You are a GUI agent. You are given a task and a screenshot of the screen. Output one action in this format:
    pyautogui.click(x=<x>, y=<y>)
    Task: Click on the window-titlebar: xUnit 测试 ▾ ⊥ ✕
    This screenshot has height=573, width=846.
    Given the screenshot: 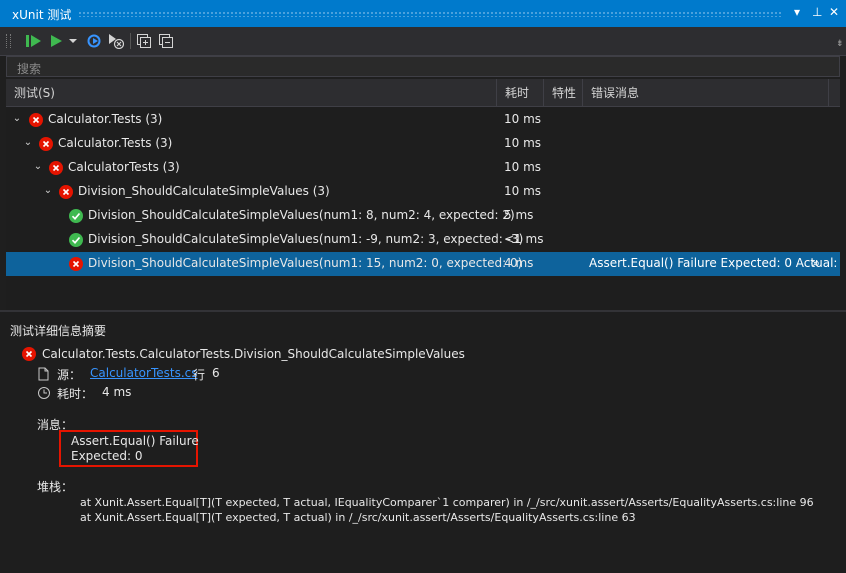 What is the action you would take?
    pyautogui.click(x=423, y=13)
    